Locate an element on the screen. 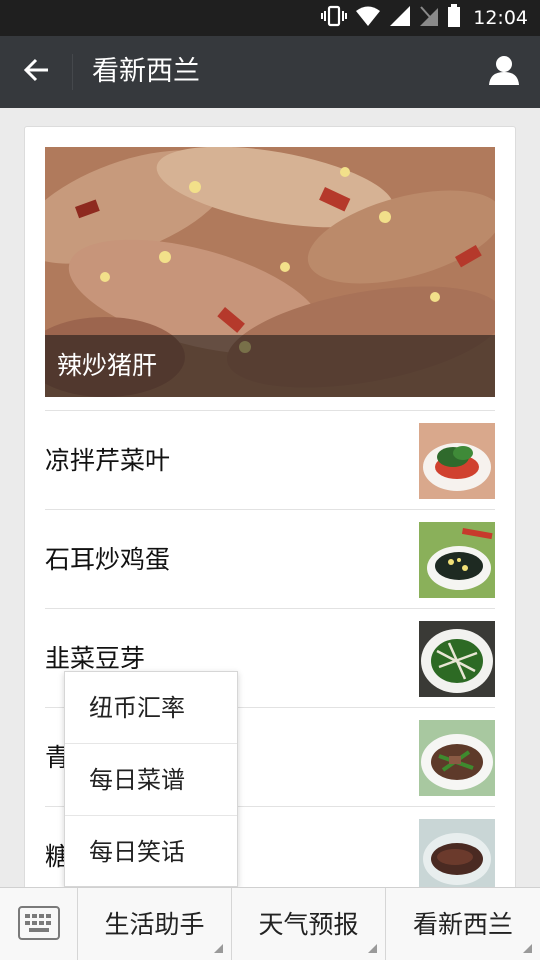 This screenshot has width=540, height=960. back-button is located at coordinates (36, 72).